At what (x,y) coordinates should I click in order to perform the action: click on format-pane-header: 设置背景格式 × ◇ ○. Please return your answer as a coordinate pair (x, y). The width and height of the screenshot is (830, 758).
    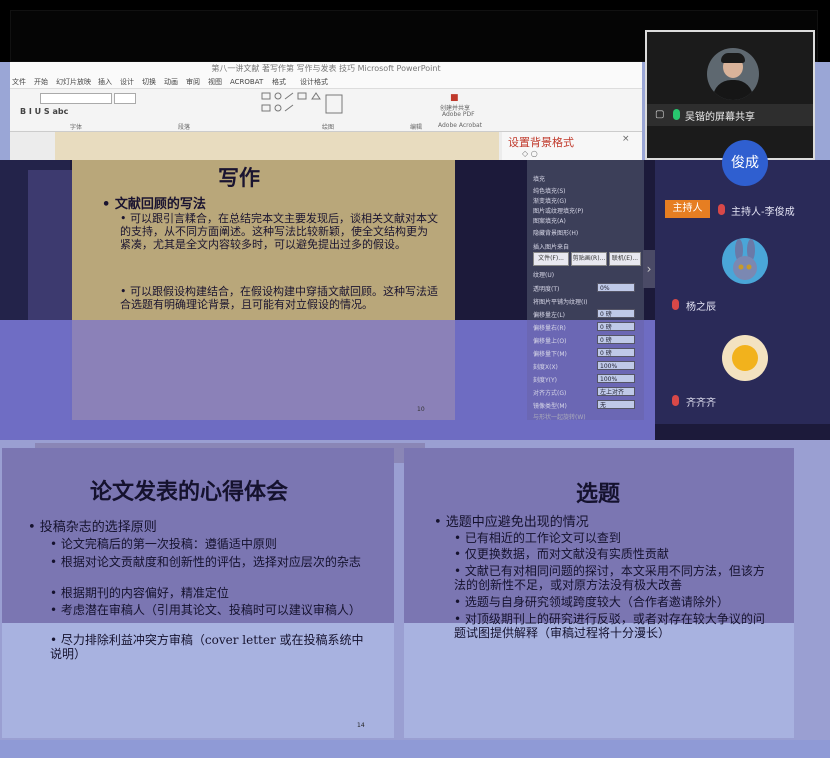
    Looking at the image, I should click on (572, 146).